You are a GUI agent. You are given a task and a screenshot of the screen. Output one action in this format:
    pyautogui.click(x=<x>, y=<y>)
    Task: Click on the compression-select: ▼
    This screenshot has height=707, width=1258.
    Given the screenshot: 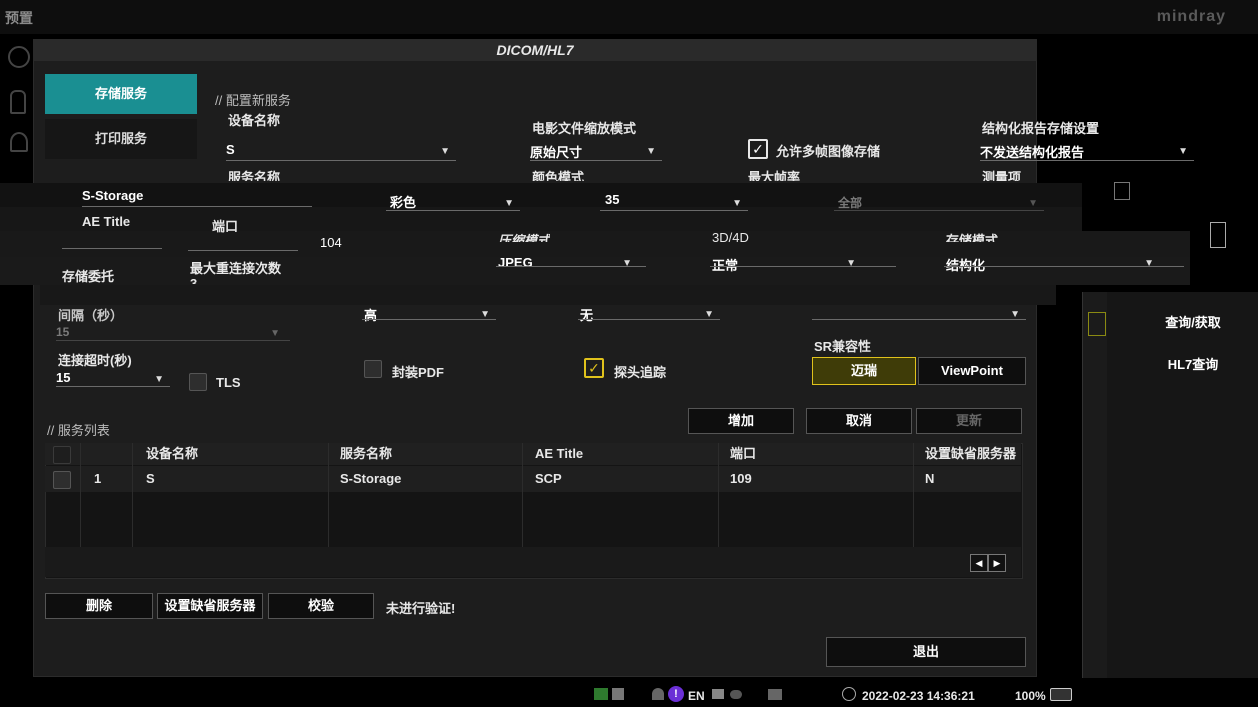 What is the action you would take?
    pyautogui.click(x=571, y=263)
    